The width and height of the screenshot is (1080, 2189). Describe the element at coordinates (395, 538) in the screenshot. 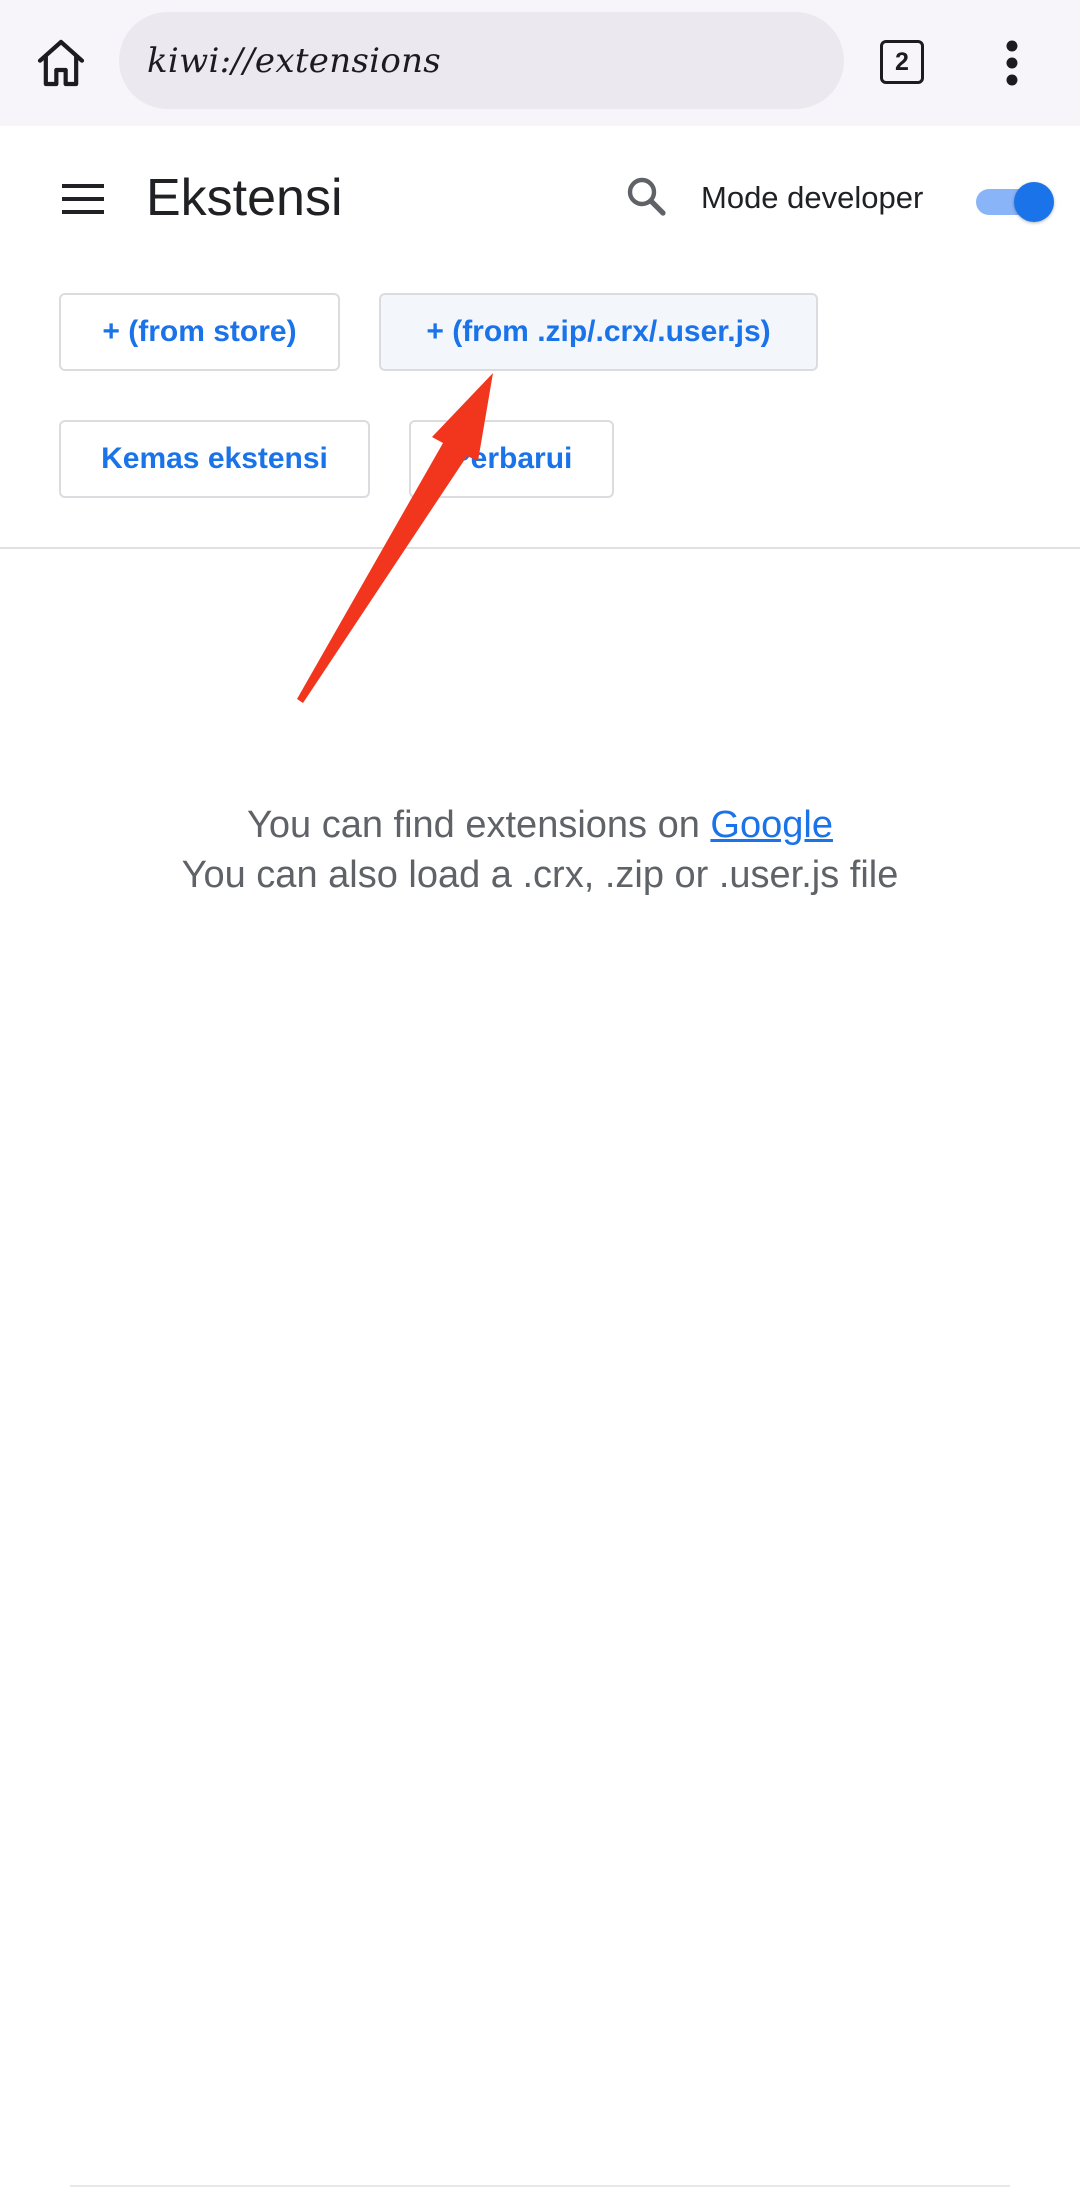

I see `annotation-arrow-icon` at that location.